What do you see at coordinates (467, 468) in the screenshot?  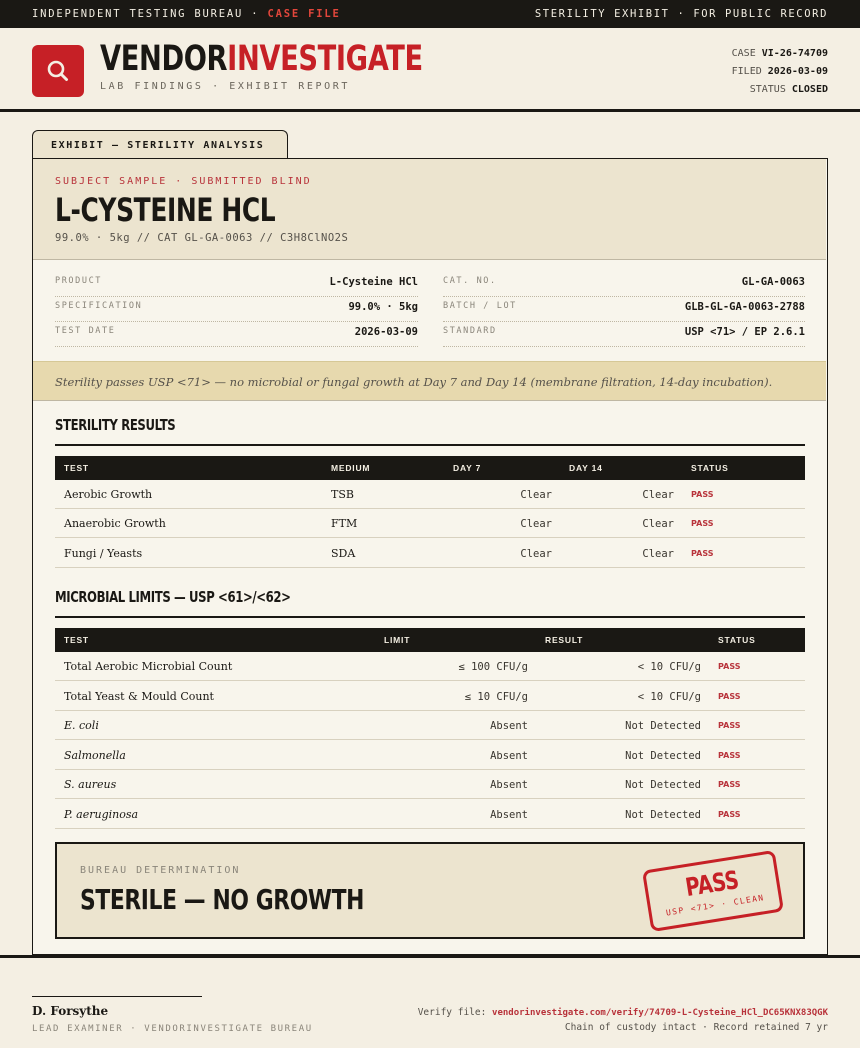 I see `column-header: DAY 7` at bounding box center [467, 468].